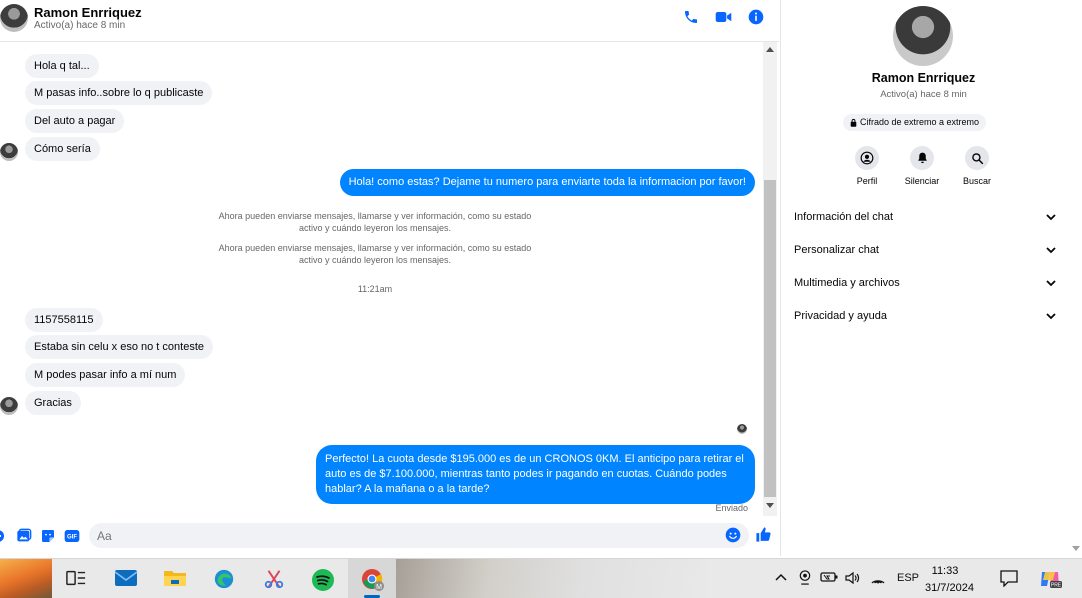 This screenshot has height=598, width=1082. Describe the element at coordinates (379, 587) in the screenshot. I see `svg-text: M` at that location.